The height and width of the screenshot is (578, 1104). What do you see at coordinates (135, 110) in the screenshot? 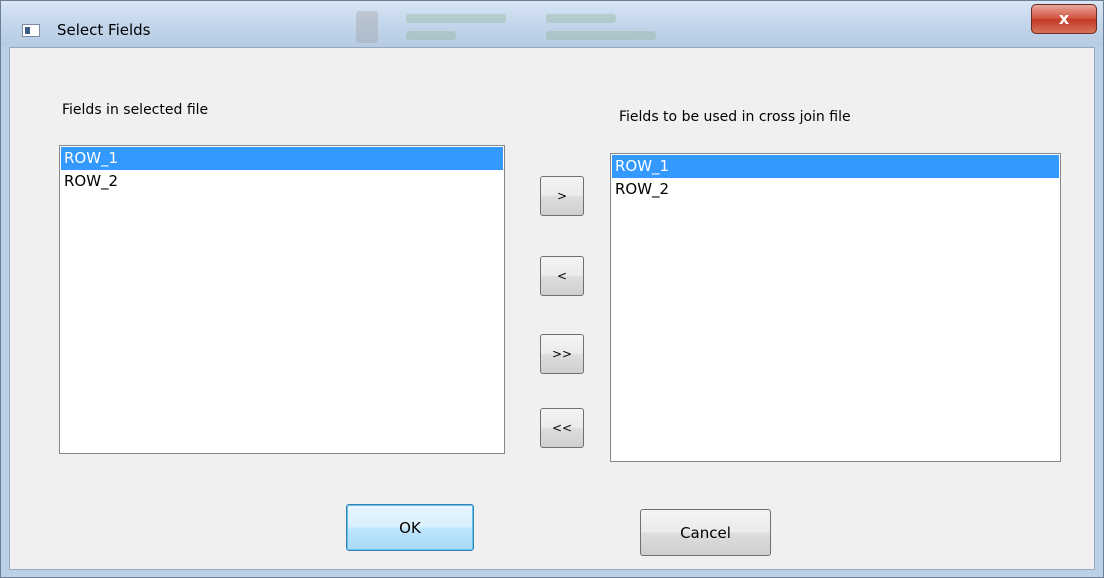
I see `source-fields-label: Fields in selected file` at bounding box center [135, 110].